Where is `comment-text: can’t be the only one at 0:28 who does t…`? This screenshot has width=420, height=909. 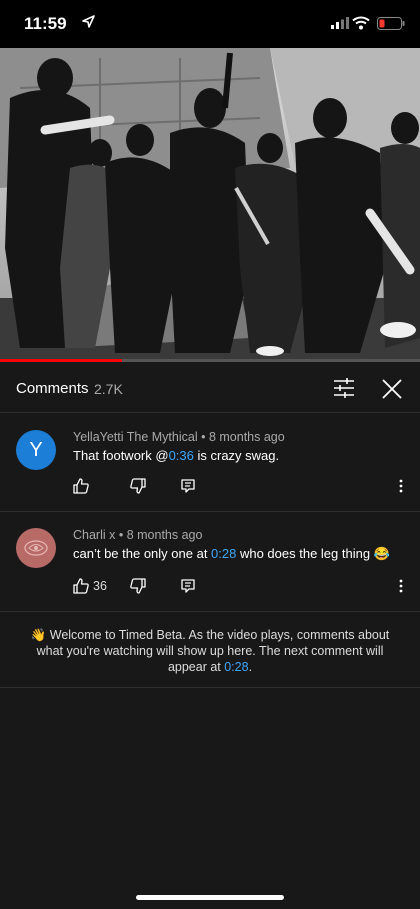
comment-text: can’t be the only one at 0:28 who does t… is located at coordinates (231, 554).